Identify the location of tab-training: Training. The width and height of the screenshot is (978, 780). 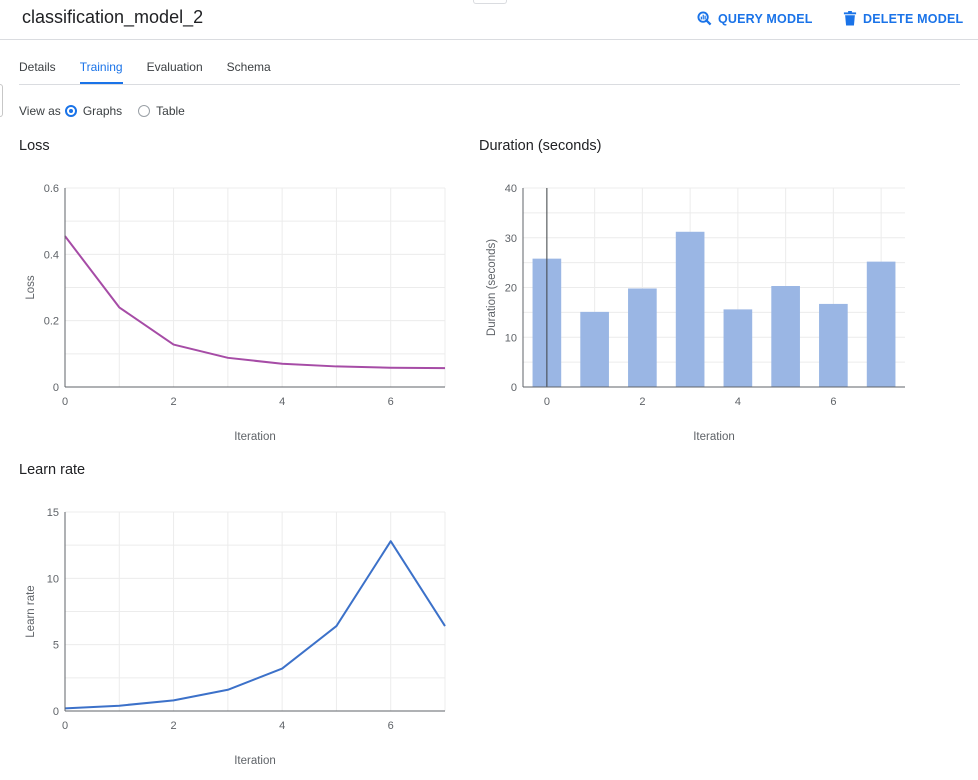
(101, 72).